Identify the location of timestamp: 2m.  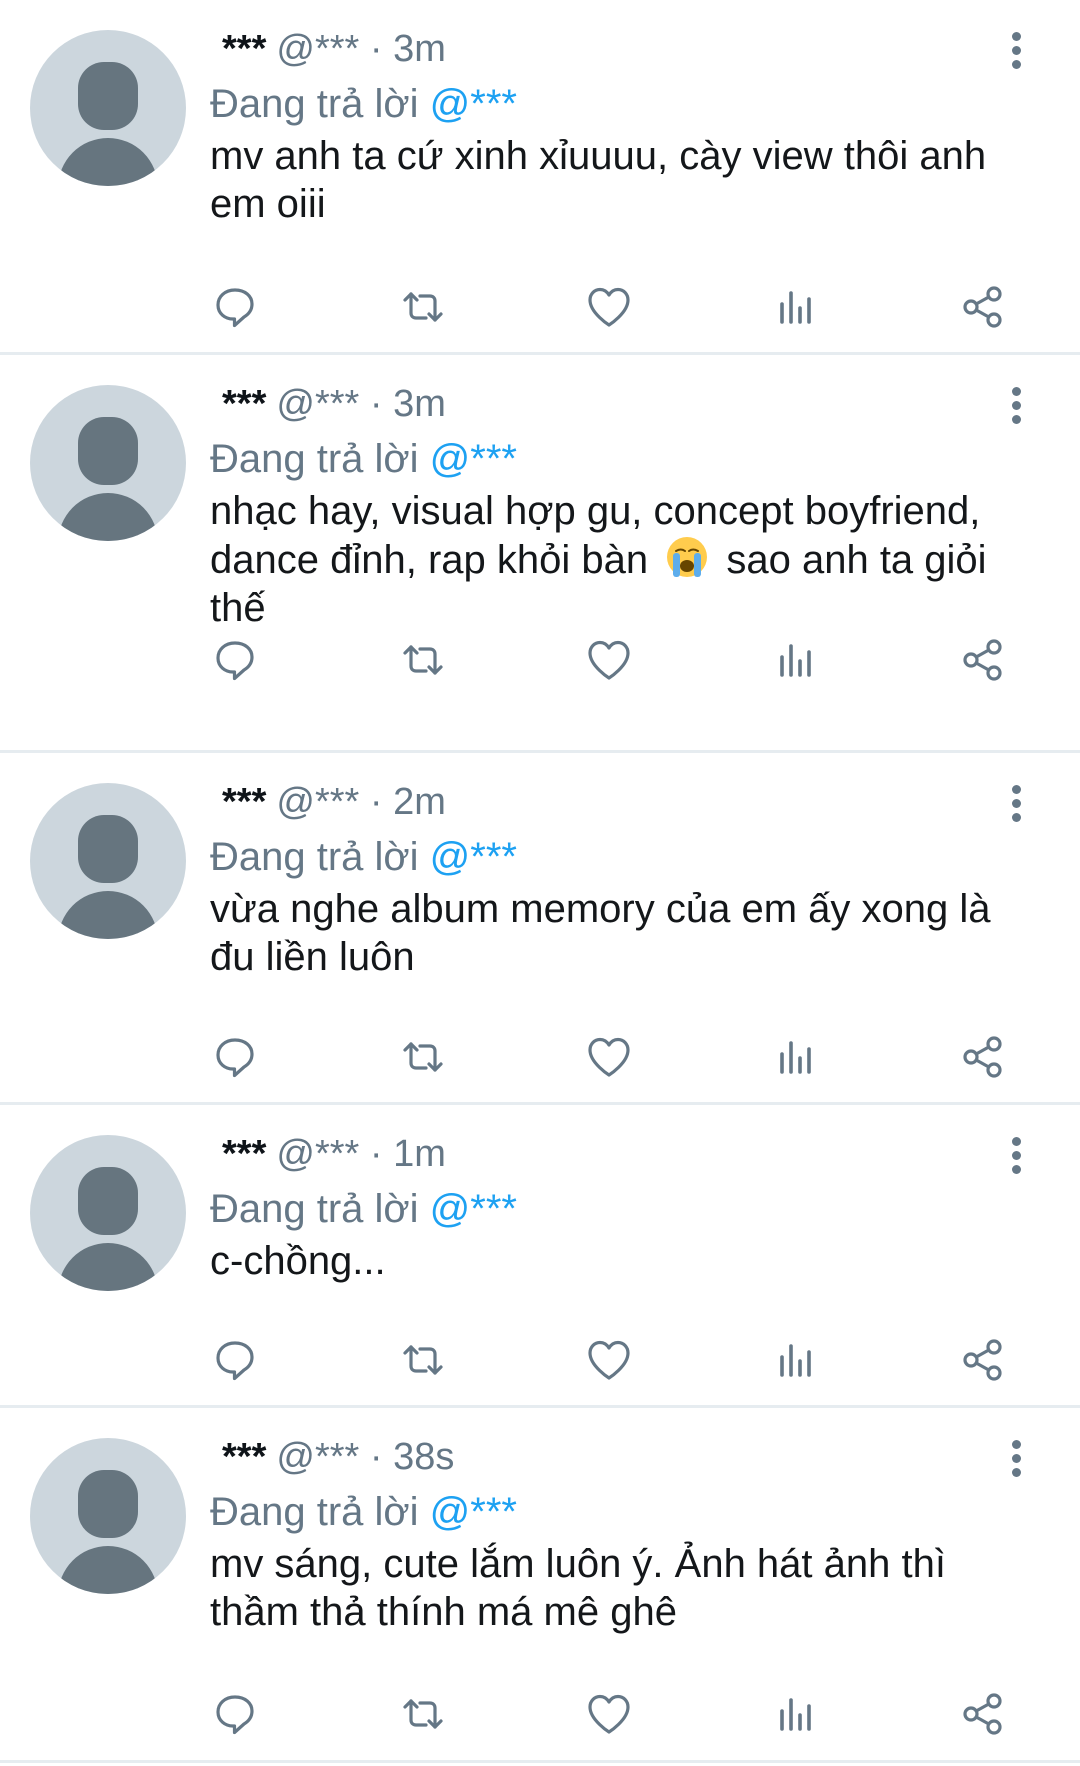
(419, 802).